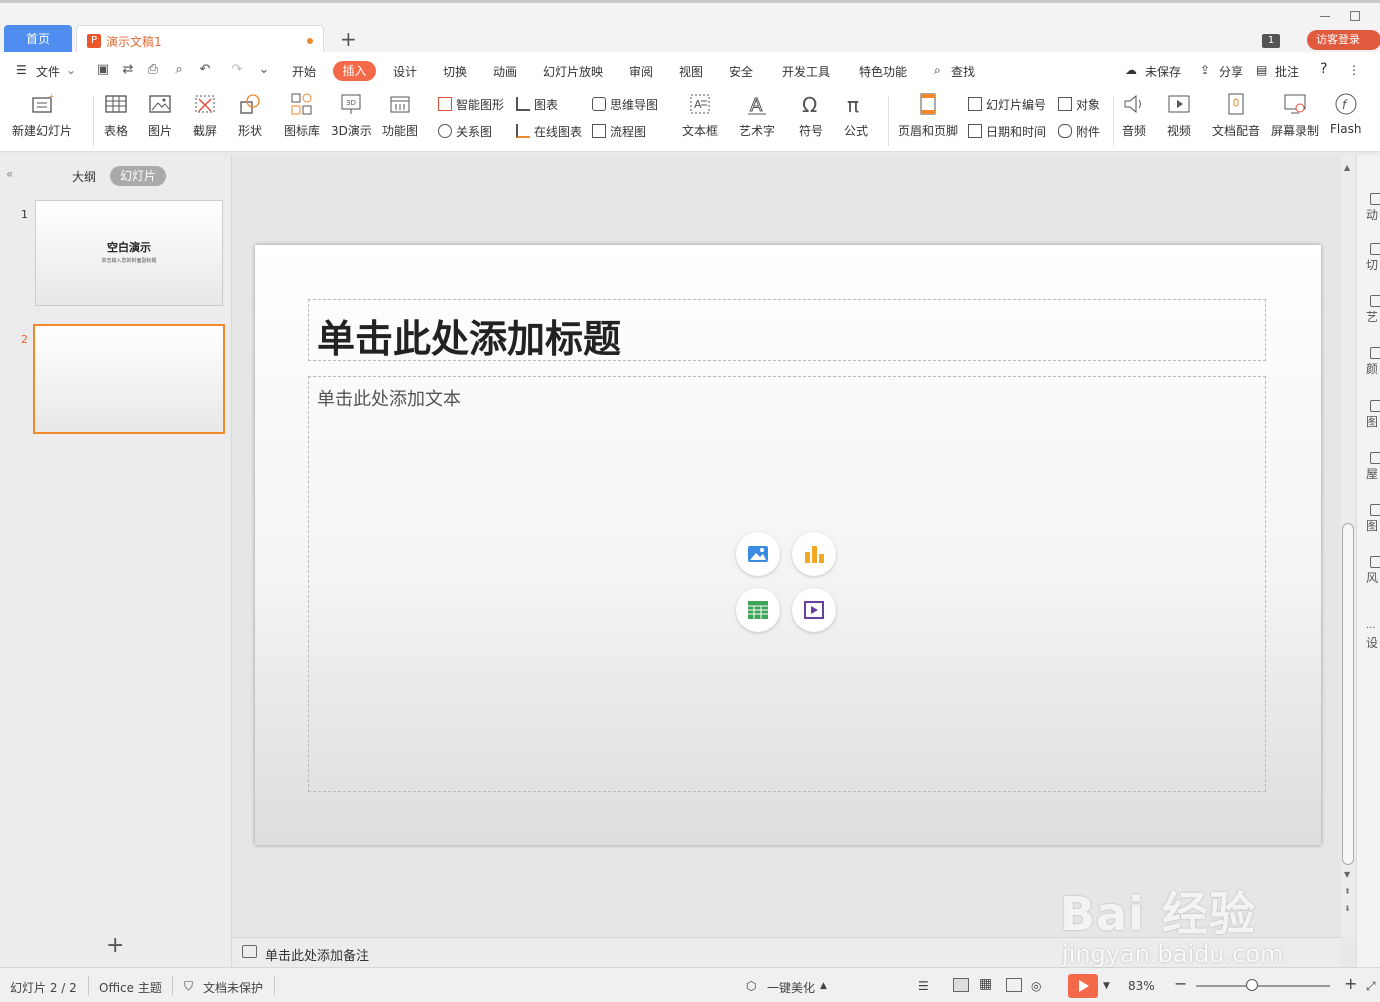  What do you see at coordinates (1345, 114) in the screenshot?
I see `flash-button: f Flash` at bounding box center [1345, 114].